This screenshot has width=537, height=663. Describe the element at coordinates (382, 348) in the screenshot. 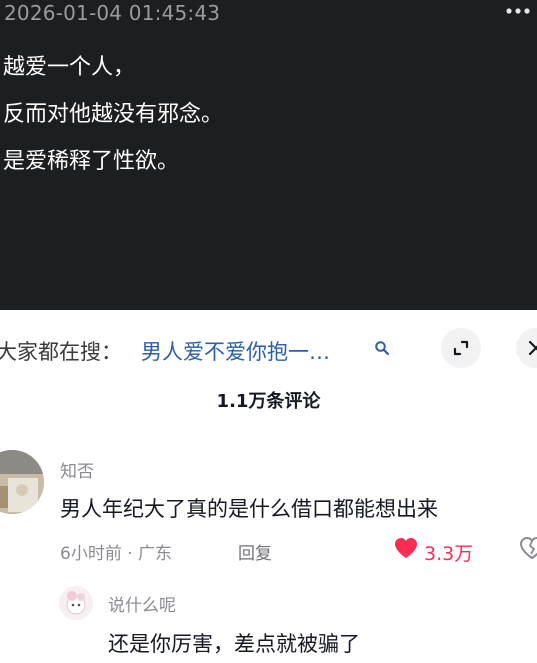

I see `search-icon` at that location.